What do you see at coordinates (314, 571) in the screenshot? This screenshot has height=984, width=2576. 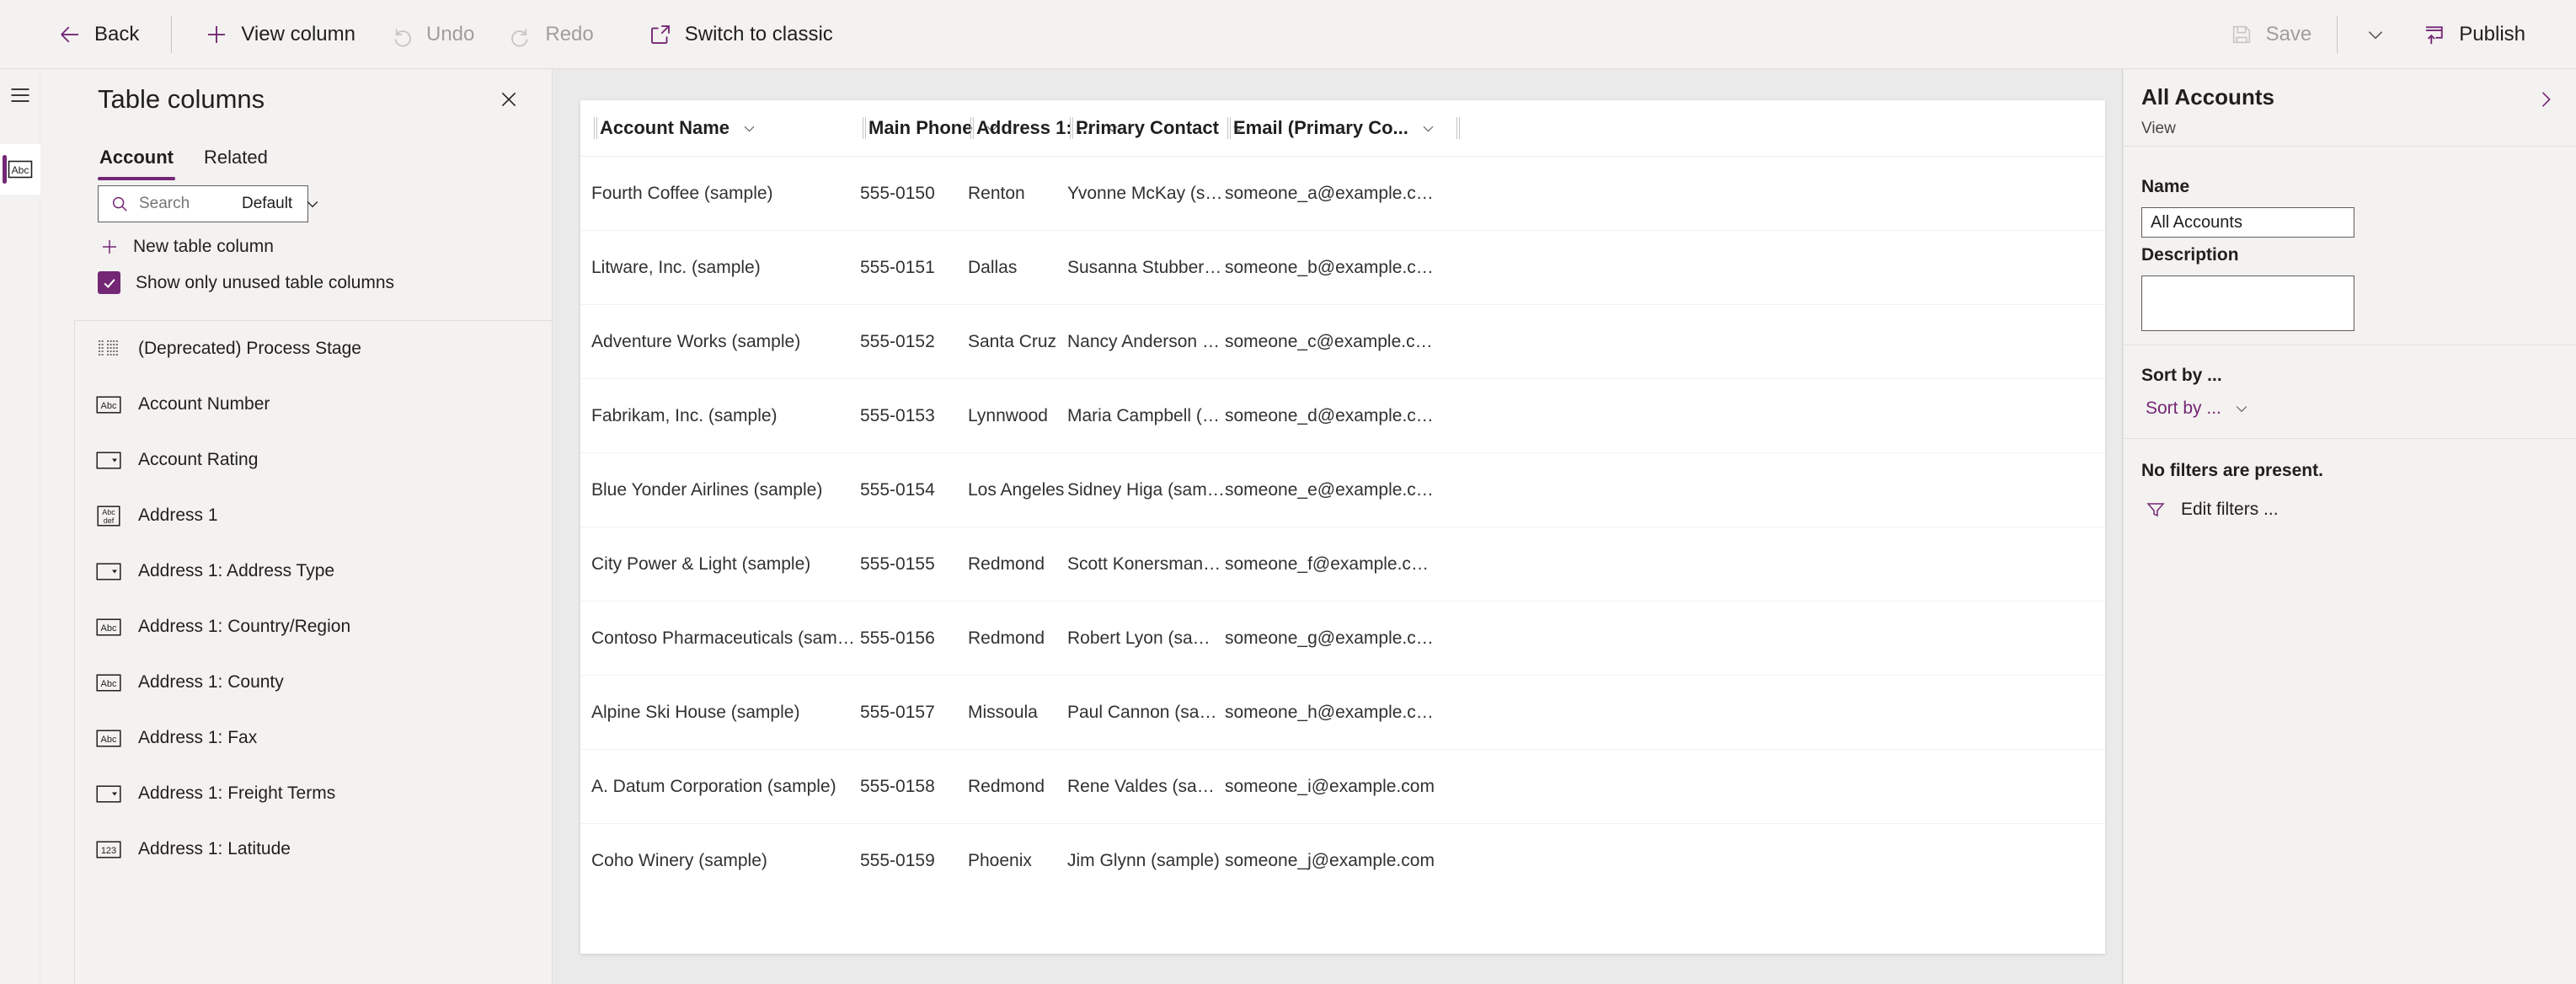 I see `list-item: Address 1: Address Type` at bounding box center [314, 571].